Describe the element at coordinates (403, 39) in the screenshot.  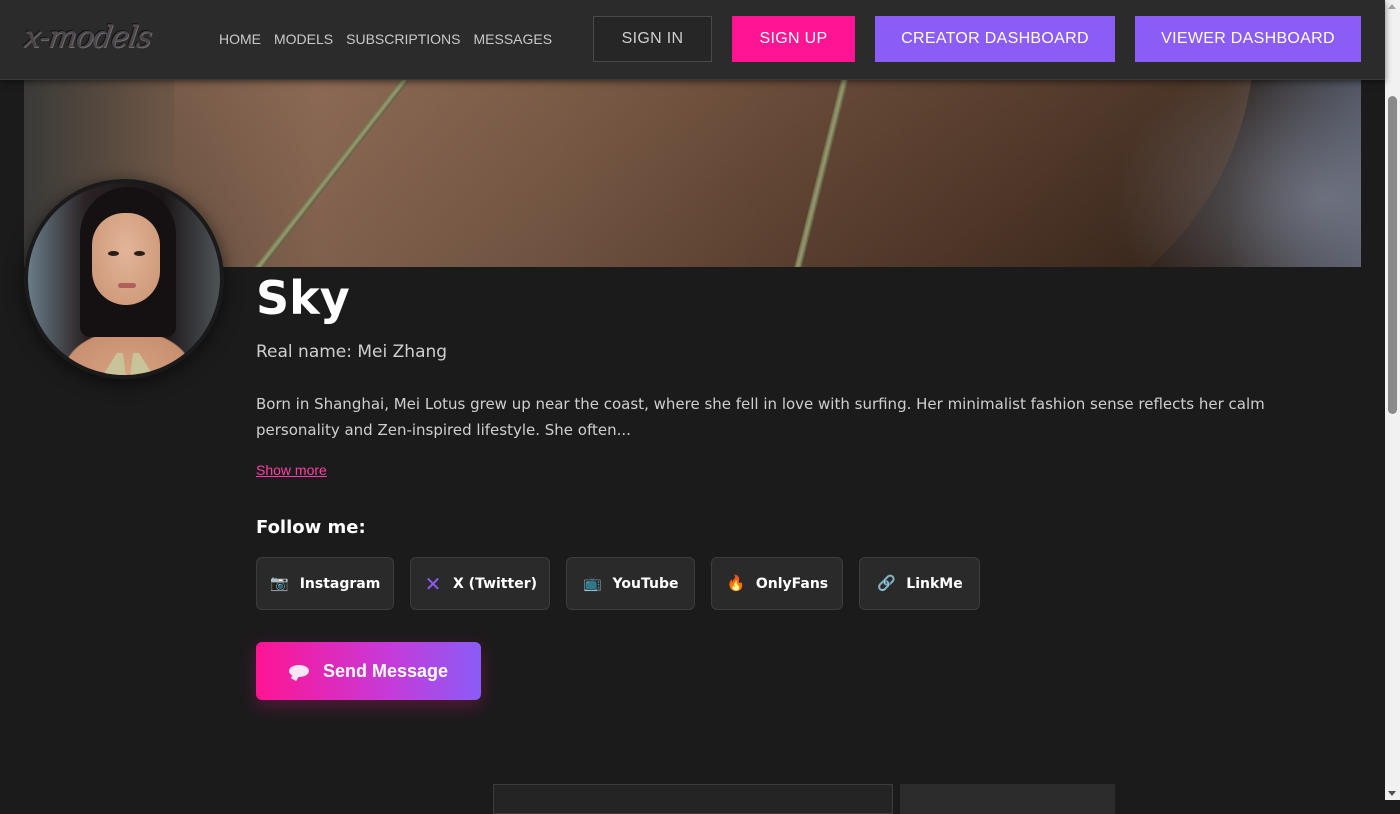
I see `nav-subscriptions-link: SUBSCRIPTIONS` at that location.